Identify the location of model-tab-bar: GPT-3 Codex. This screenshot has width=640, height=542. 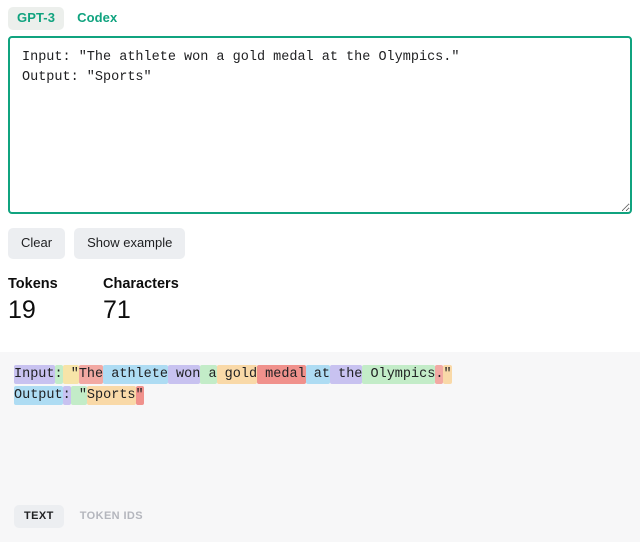
(320, 18).